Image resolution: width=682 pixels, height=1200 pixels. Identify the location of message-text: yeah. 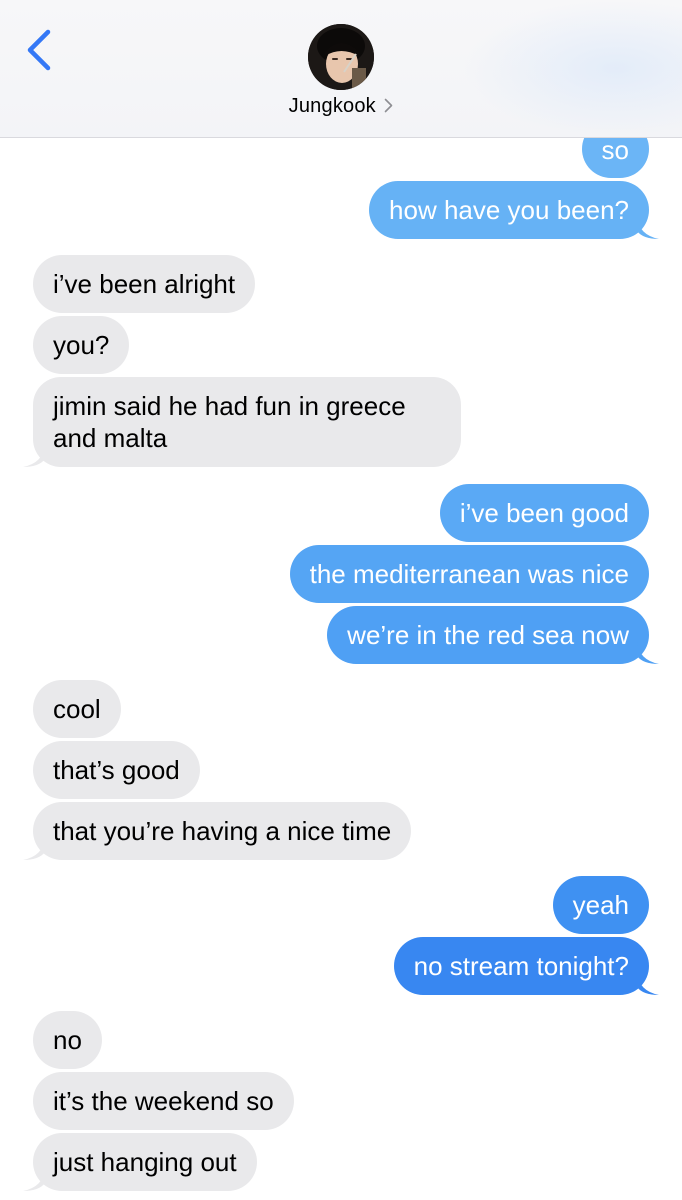
(600, 905).